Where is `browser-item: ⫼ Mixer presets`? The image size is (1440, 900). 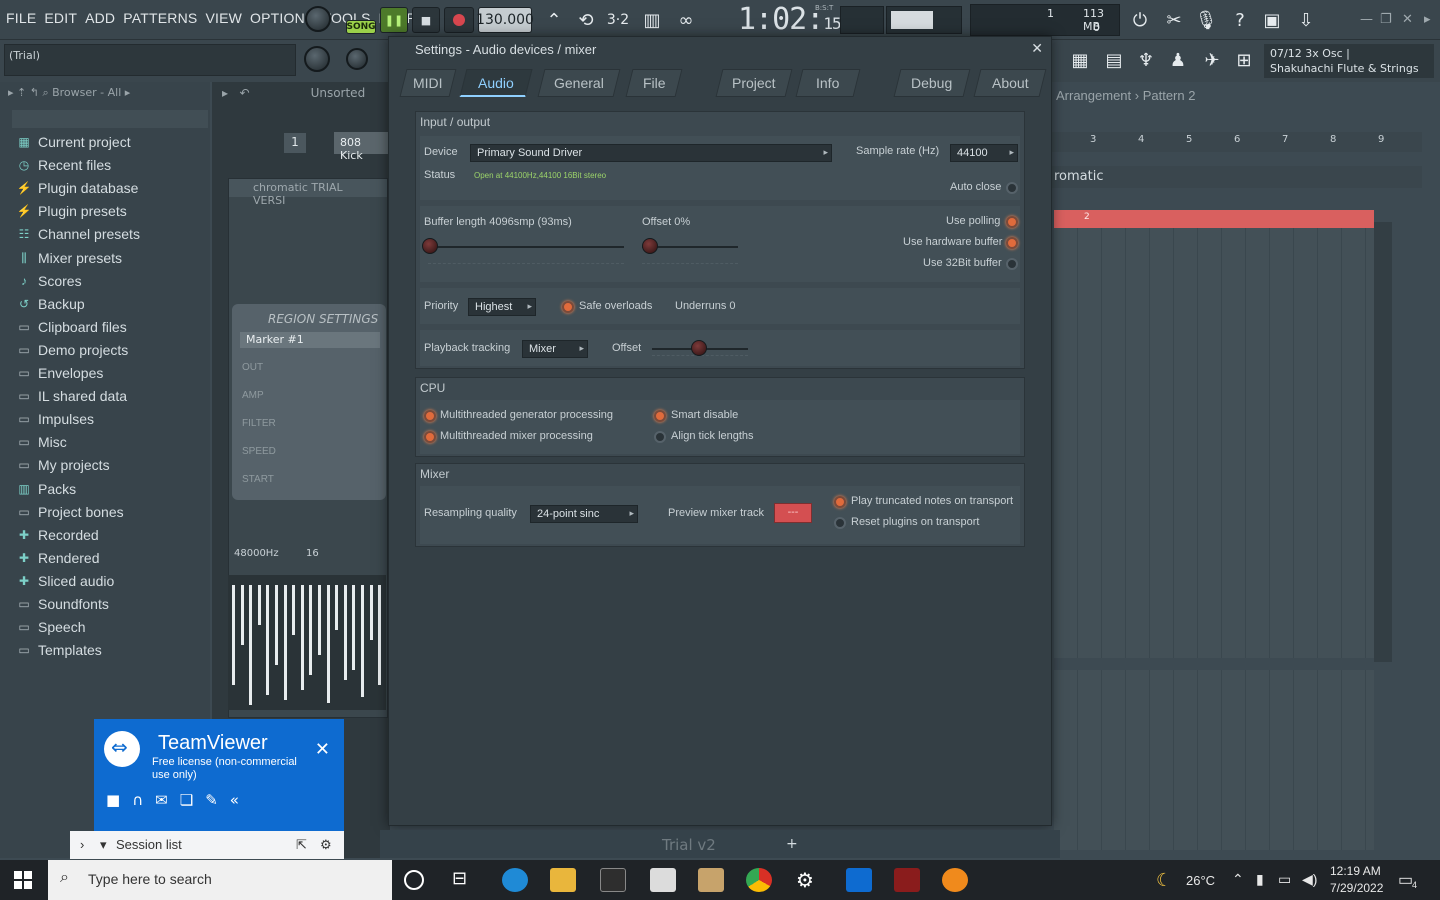
browser-item: ⫼ Mixer presets is located at coordinates (69, 258).